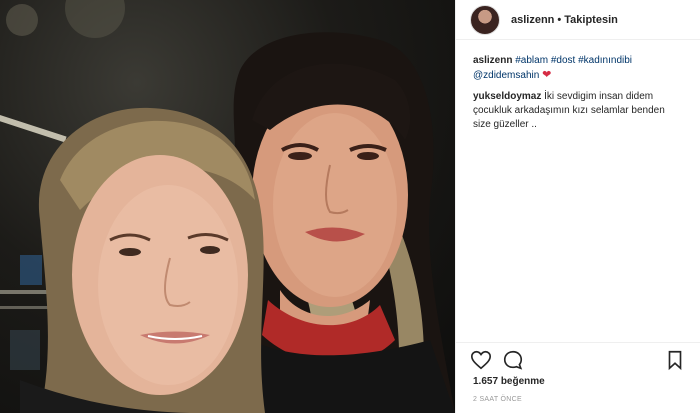 Image resolution: width=700 pixels, height=413 pixels. Describe the element at coordinates (531, 60) in the screenshot. I see `hashtag-link: #ablam` at that location.